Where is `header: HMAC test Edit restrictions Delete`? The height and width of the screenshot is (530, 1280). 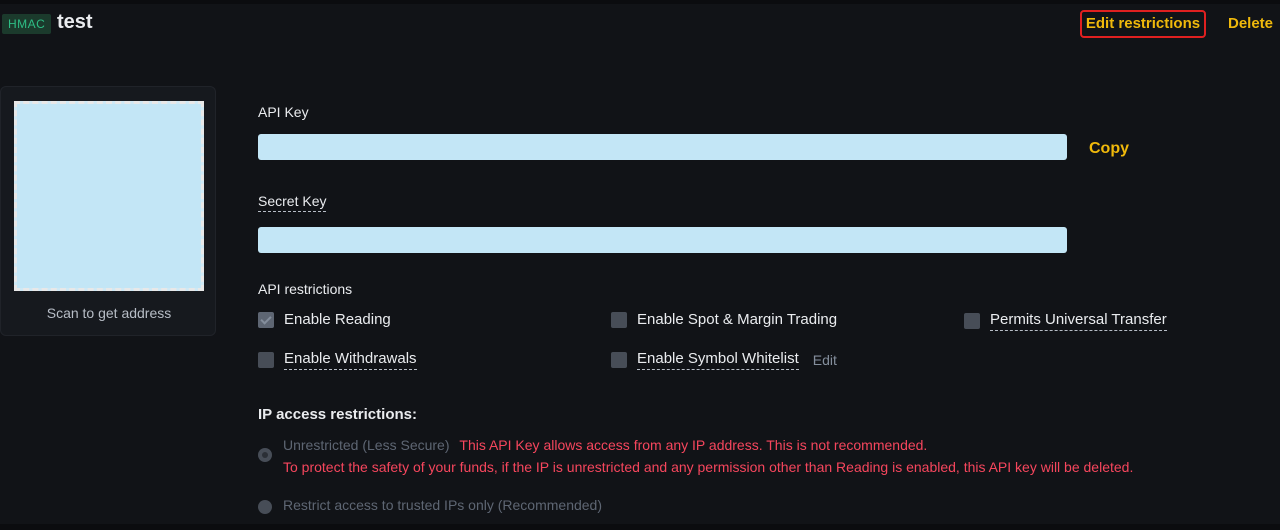
header: HMAC test Edit restrictions Delete is located at coordinates (640, 26).